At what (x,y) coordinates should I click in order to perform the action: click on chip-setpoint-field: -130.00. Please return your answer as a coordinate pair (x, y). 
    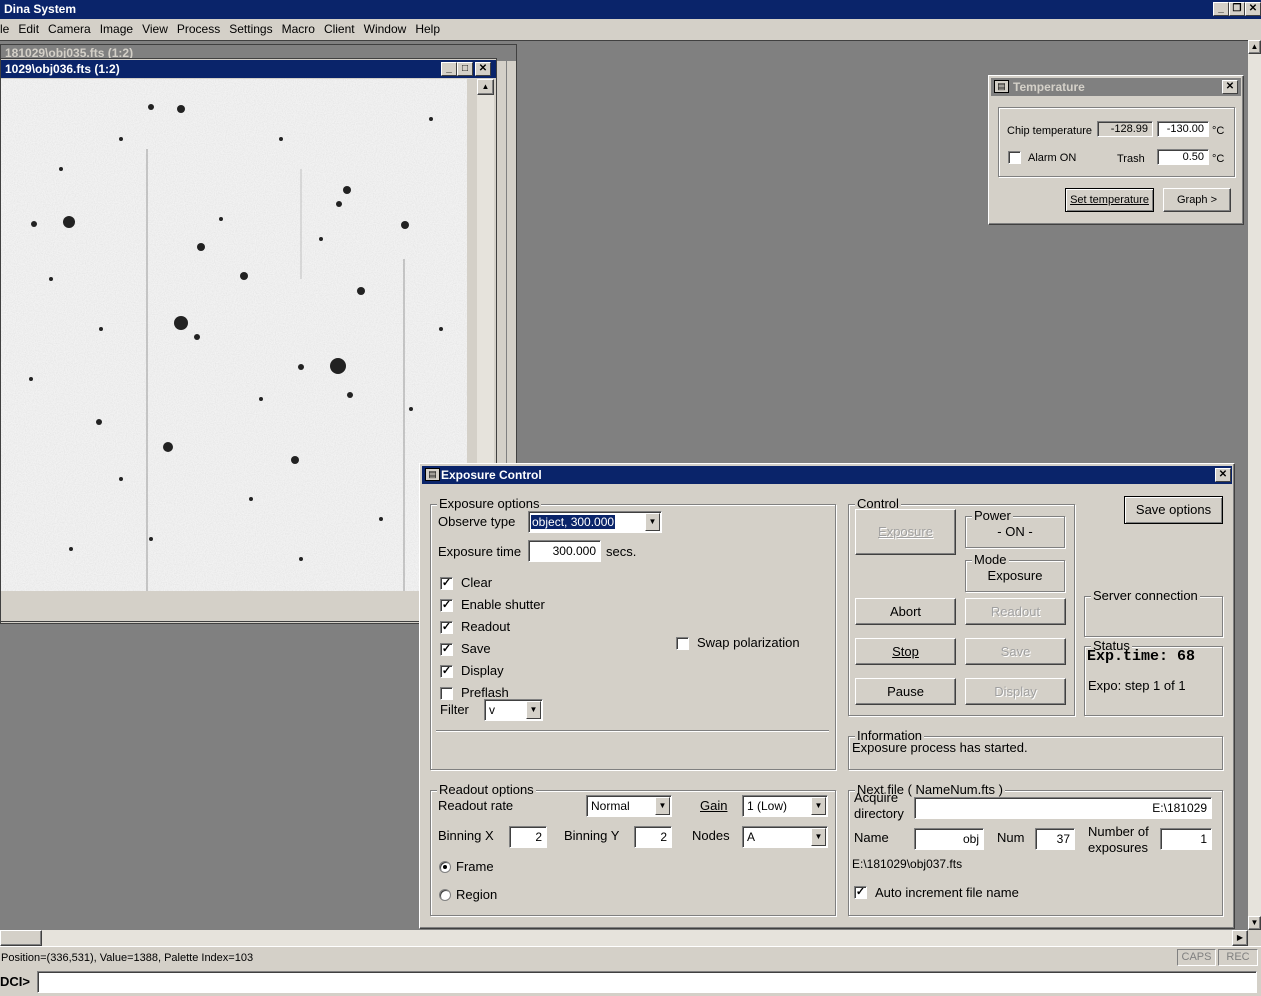
    Looking at the image, I should click on (1183, 129).